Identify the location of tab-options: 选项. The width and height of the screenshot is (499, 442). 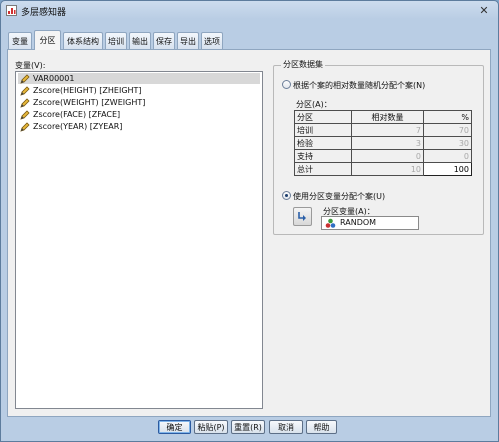
(212, 40).